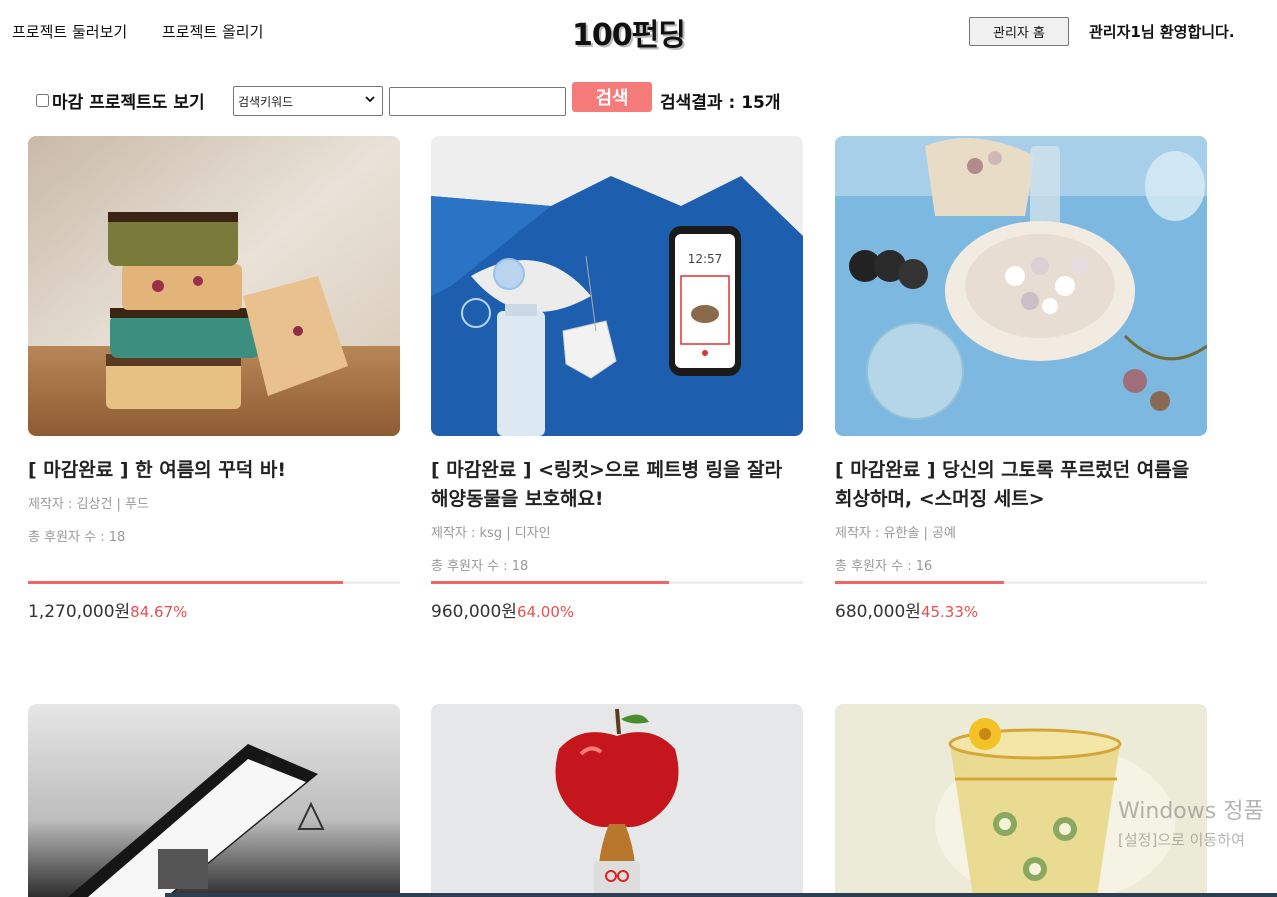 Image resolution: width=1277 pixels, height=897 pixels. What do you see at coordinates (212, 31) in the screenshot?
I see `nav-upload-project: 프로젝트 올리기` at bounding box center [212, 31].